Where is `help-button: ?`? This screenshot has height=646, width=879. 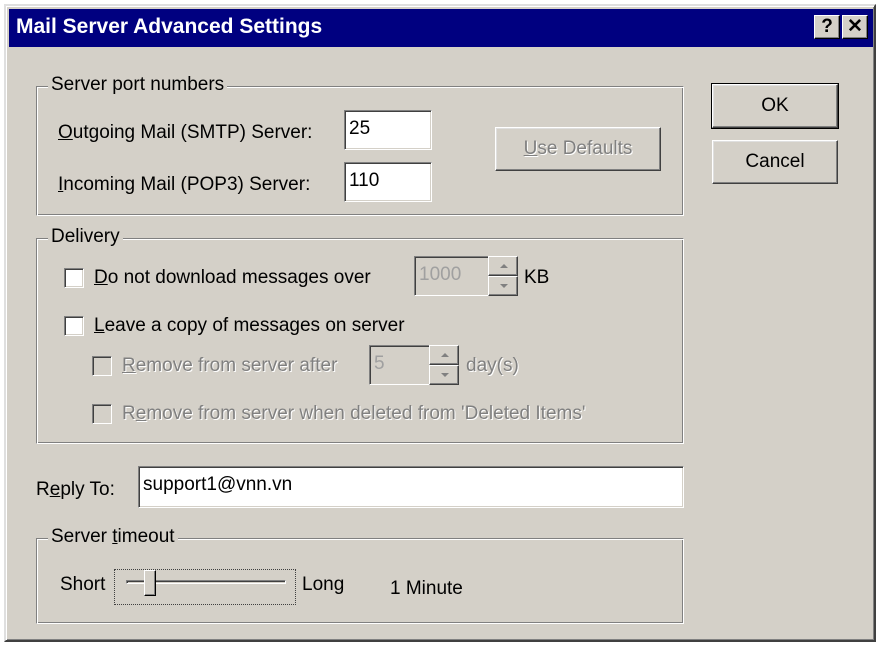
help-button: ? is located at coordinates (827, 27).